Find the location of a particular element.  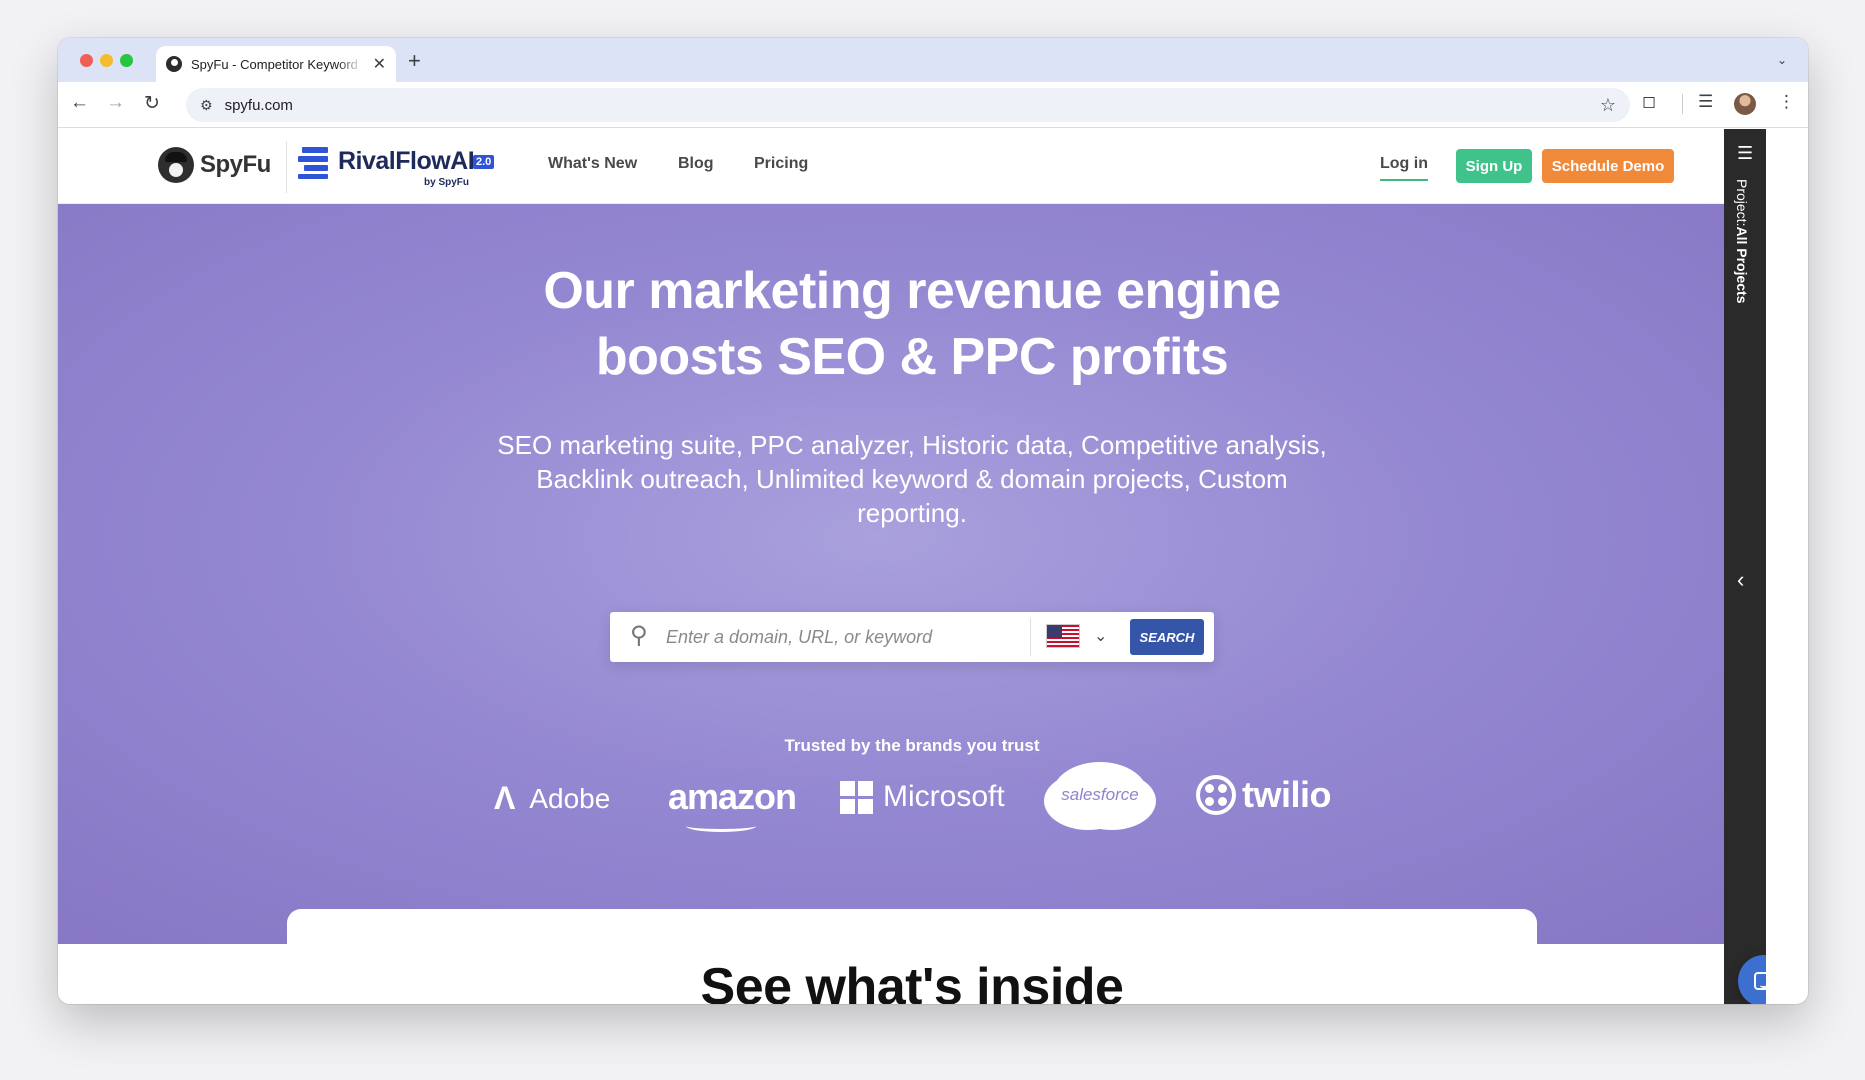

tab-search-chevron-icon: ⌄ is located at coordinates (1782, 60).